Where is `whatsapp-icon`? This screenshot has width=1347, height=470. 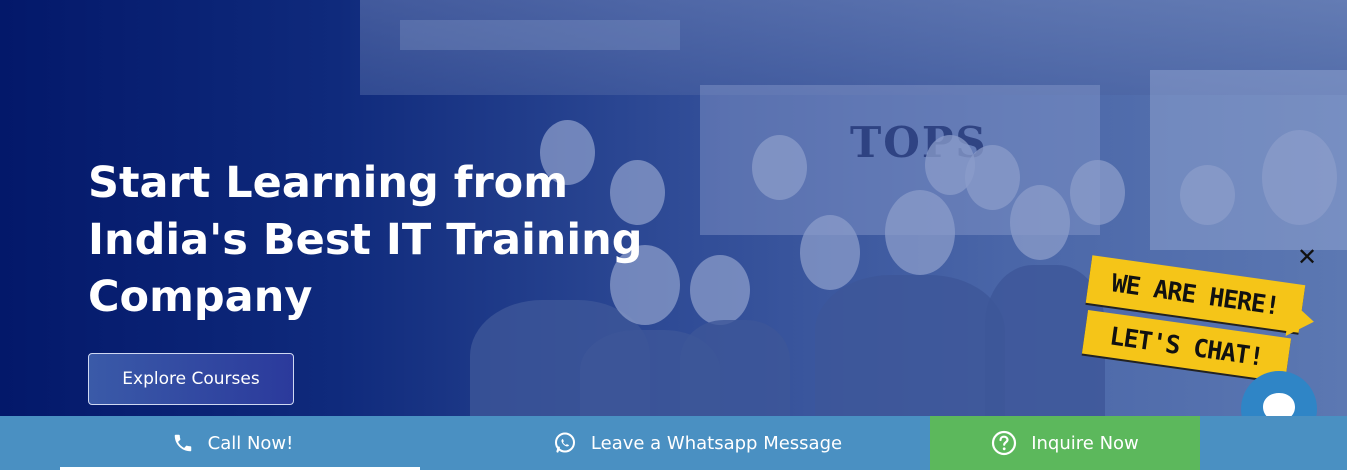
whatsapp-icon is located at coordinates (565, 443).